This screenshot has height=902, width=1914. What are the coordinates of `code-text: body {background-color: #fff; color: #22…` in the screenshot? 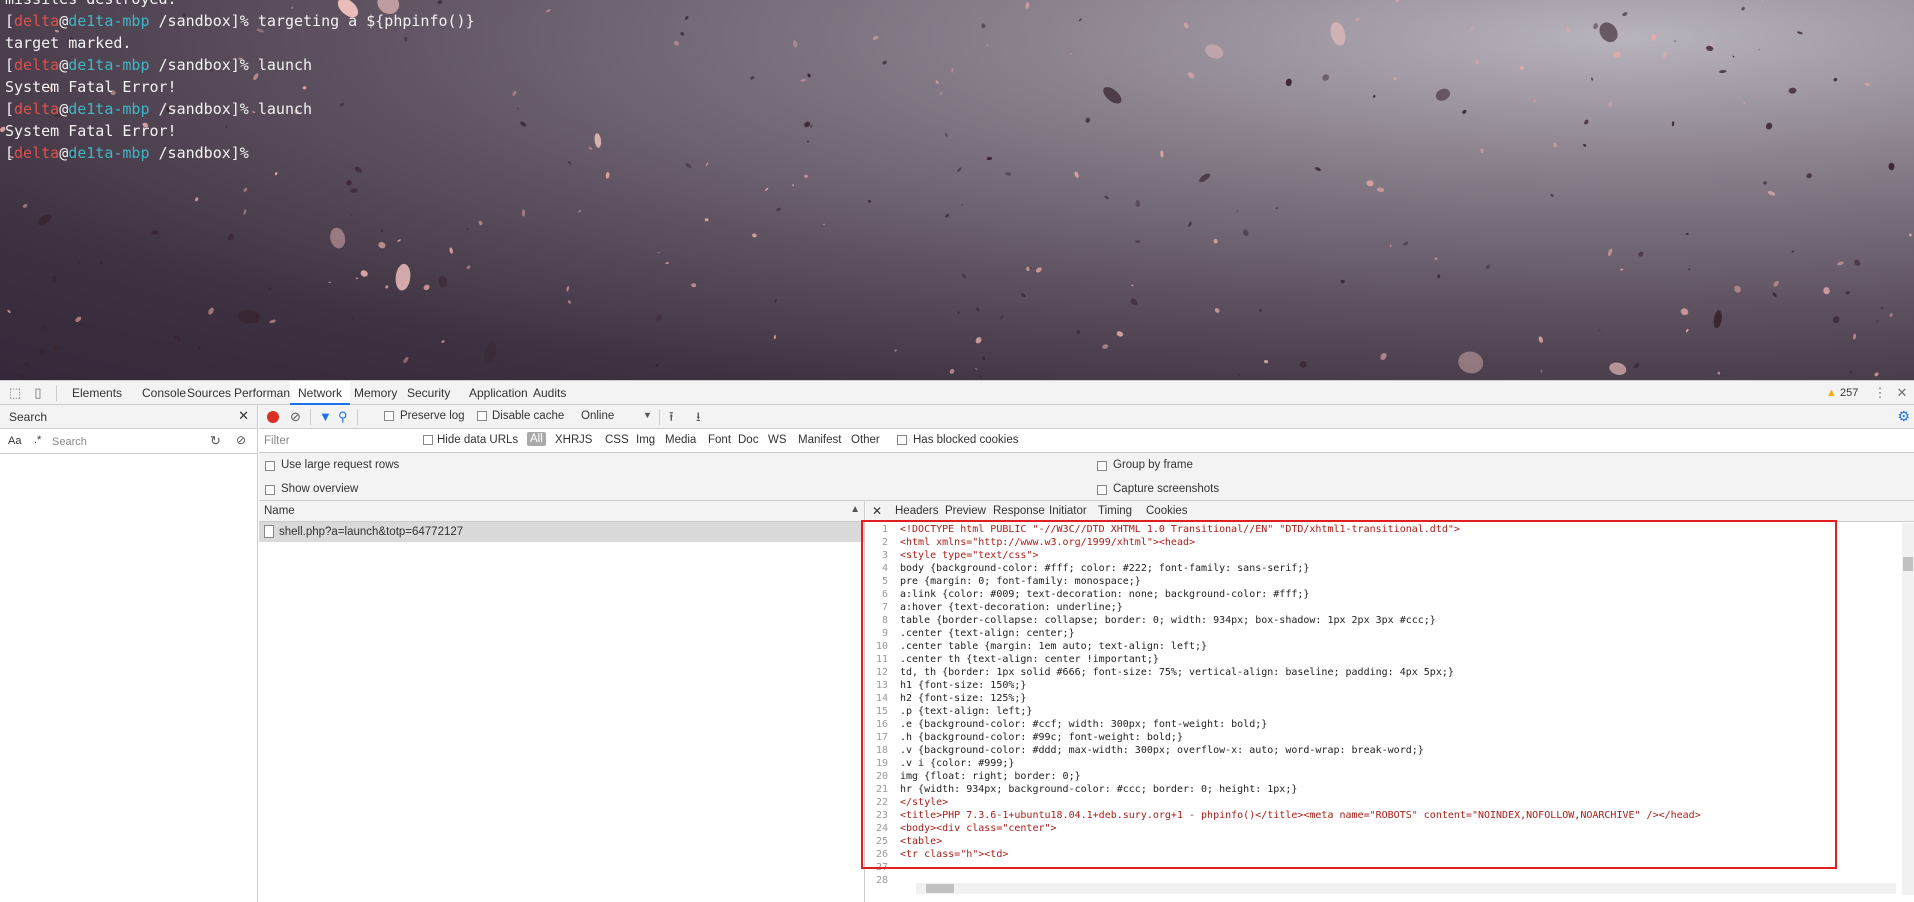 It's located at (1105, 568).